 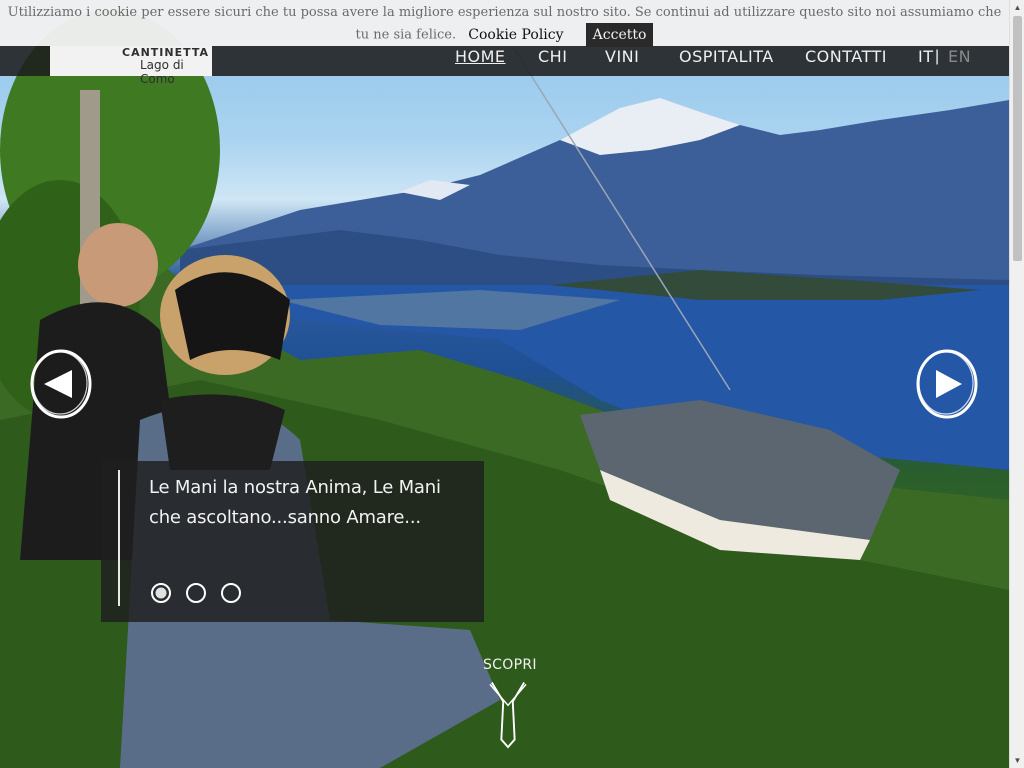 What do you see at coordinates (119, 538) in the screenshot?
I see `caption-divider` at bounding box center [119, 538].